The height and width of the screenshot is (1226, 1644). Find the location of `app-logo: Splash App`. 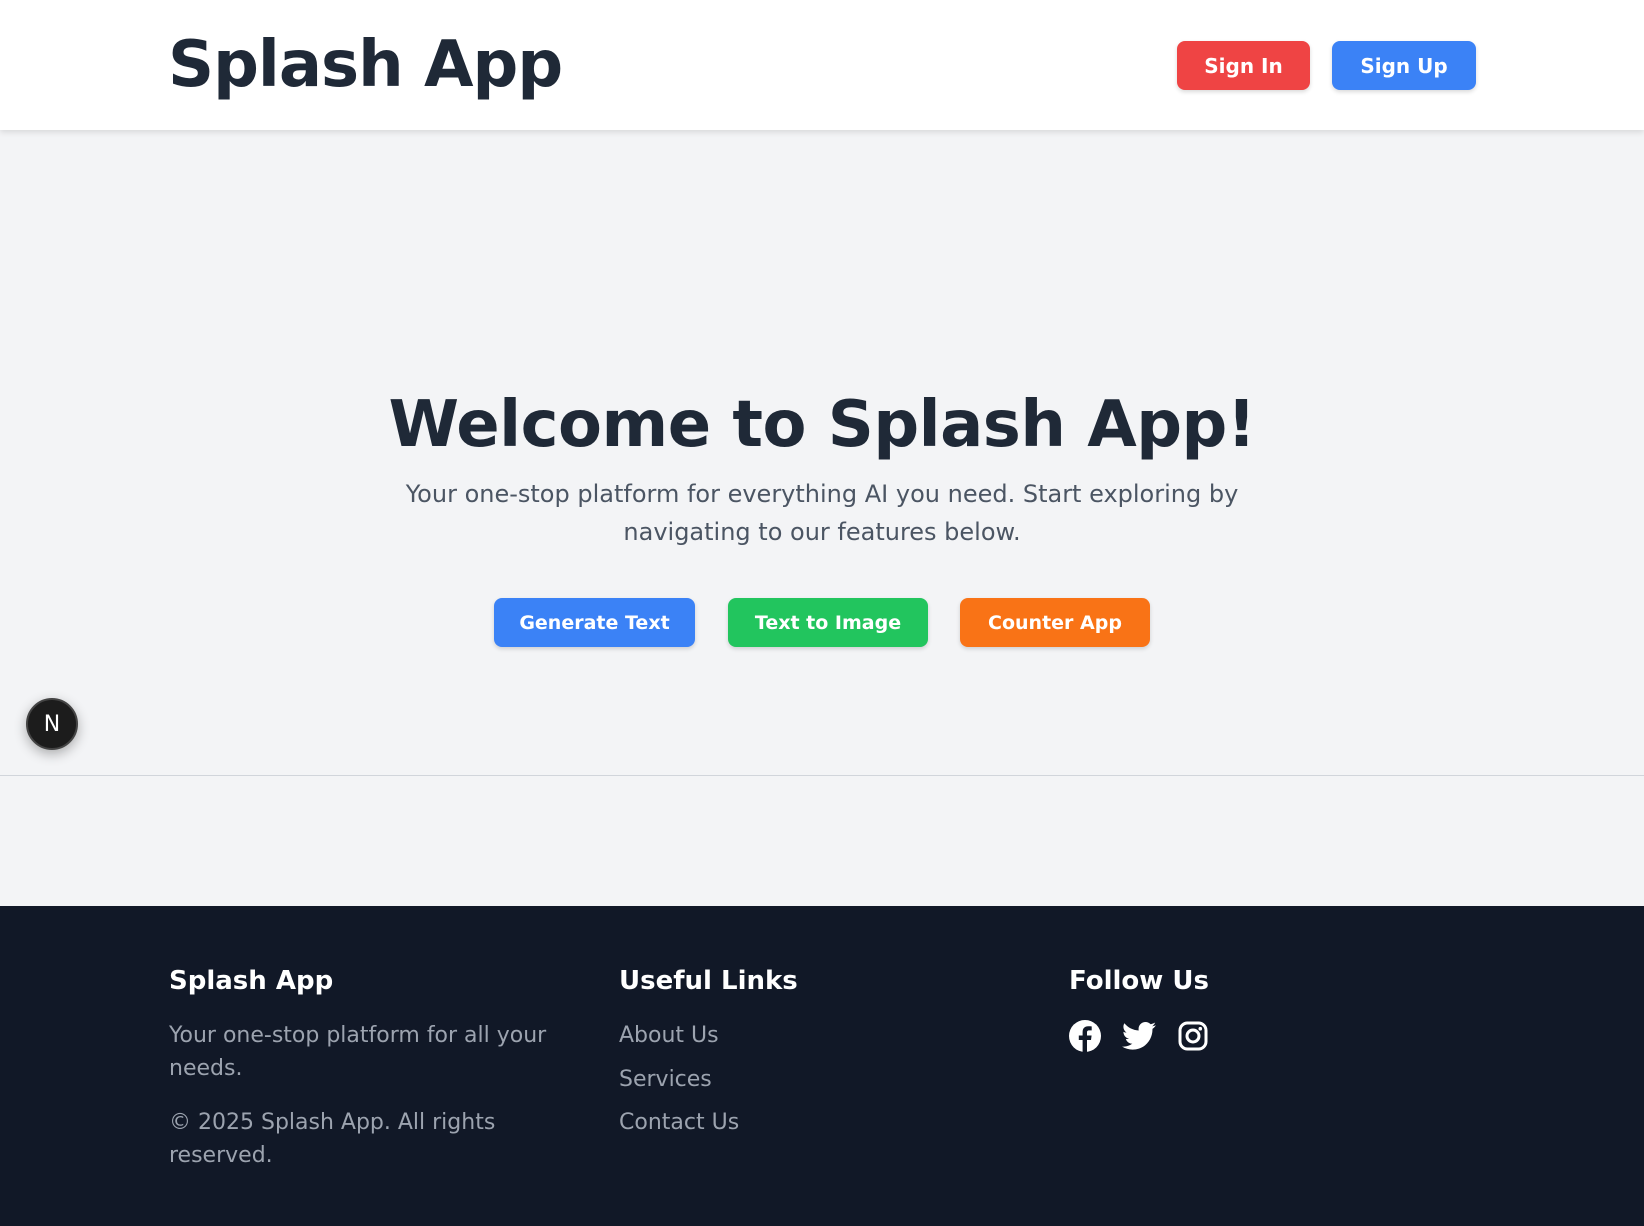

app-logo: Splash App is located at coordinates (365, 65).